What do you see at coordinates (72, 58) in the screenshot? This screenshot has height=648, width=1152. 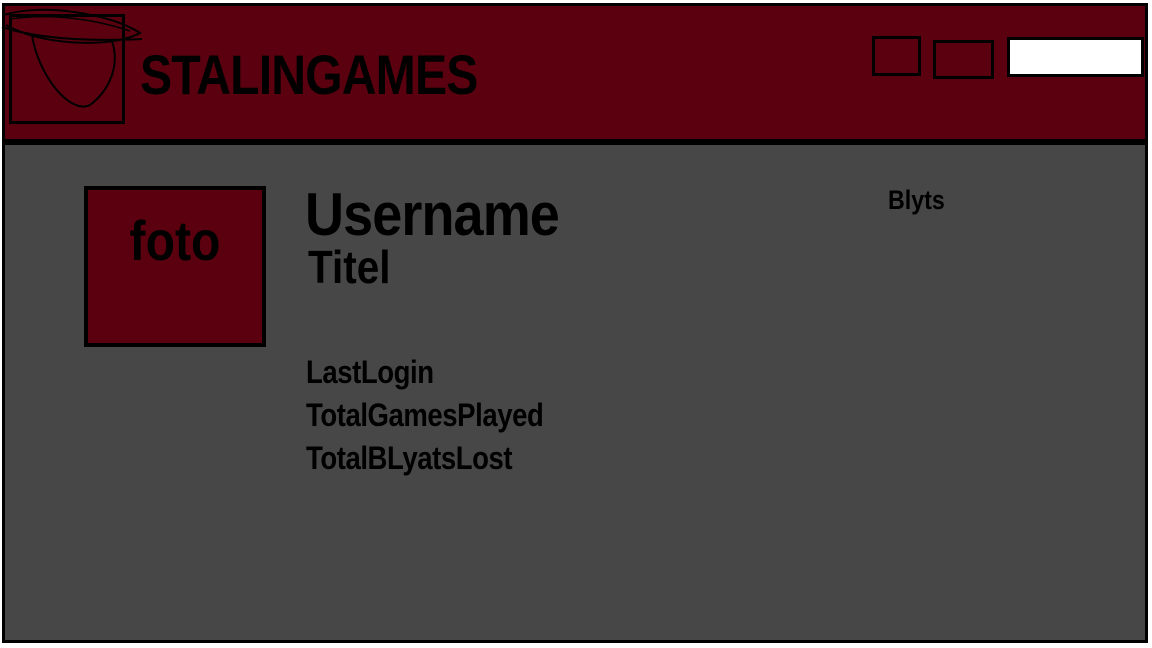 I see `hand-drawn-logo-icon` at bounding box center [72, 58].